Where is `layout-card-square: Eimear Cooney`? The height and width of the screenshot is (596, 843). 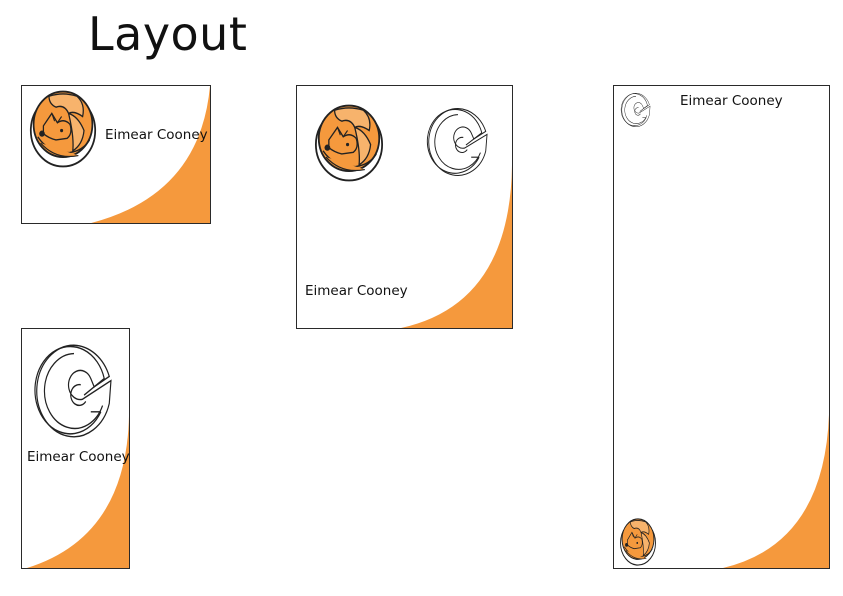
layout-card-square: Eimear Cooney is located at coordinates (404, 207).